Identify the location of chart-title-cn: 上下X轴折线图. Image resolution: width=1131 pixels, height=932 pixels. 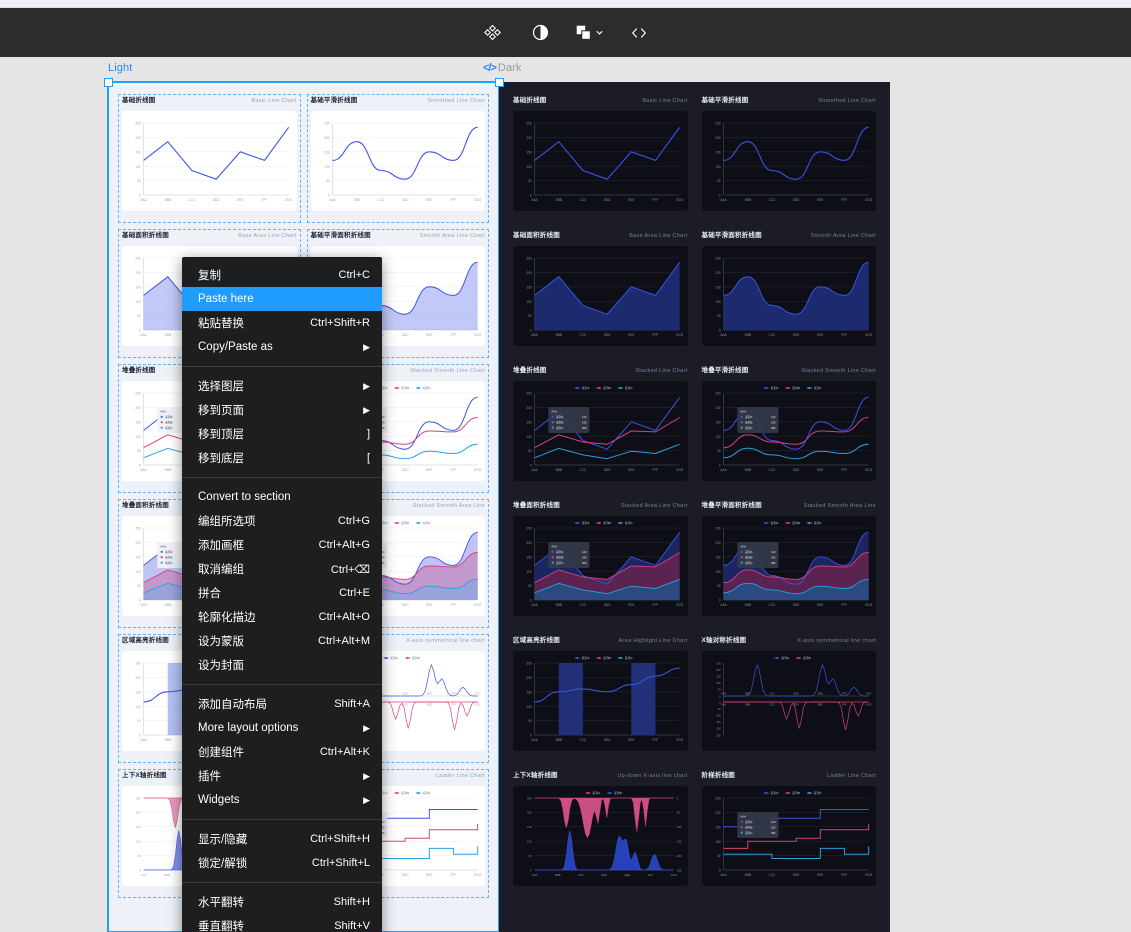
(144, 775).